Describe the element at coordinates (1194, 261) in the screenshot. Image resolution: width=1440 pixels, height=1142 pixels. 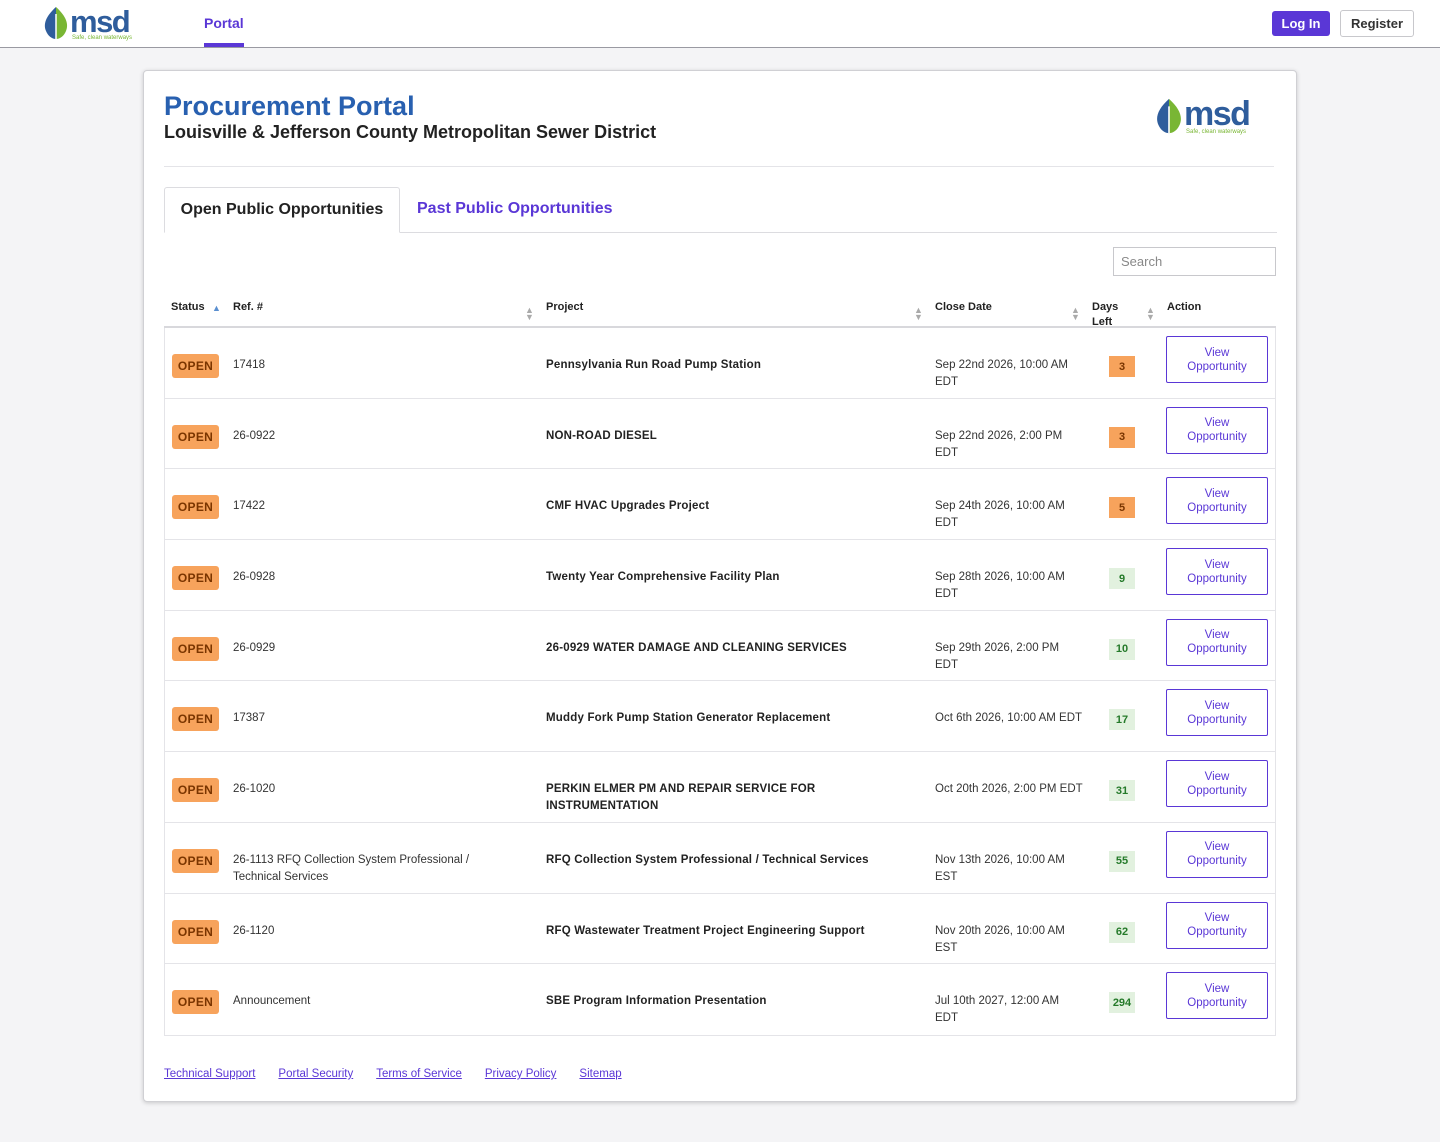
I see `search-input` at that location.